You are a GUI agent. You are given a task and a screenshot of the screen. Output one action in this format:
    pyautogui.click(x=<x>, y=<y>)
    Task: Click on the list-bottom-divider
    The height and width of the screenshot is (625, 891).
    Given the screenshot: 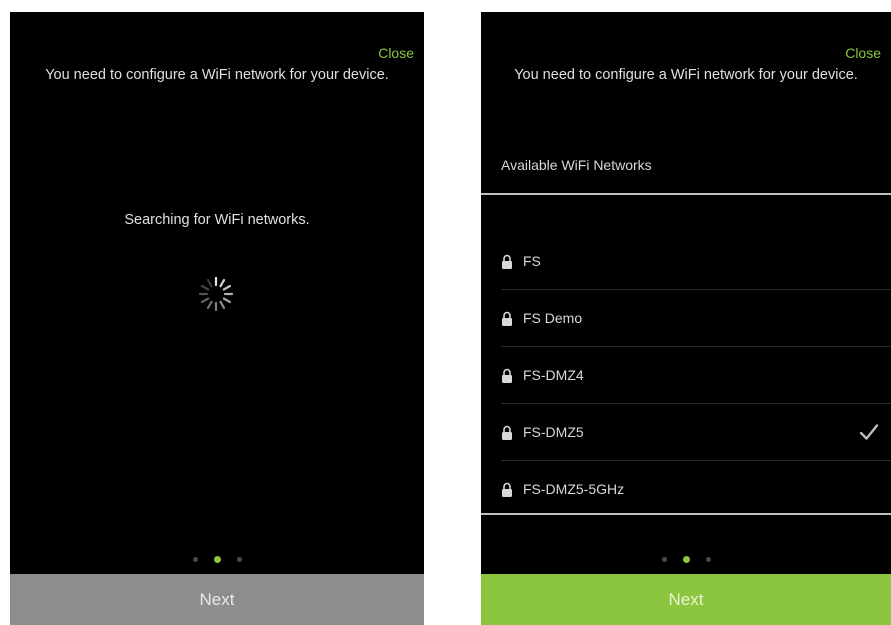 What is the action you would take?
    pyautogui.click(x=686, y=514)
    